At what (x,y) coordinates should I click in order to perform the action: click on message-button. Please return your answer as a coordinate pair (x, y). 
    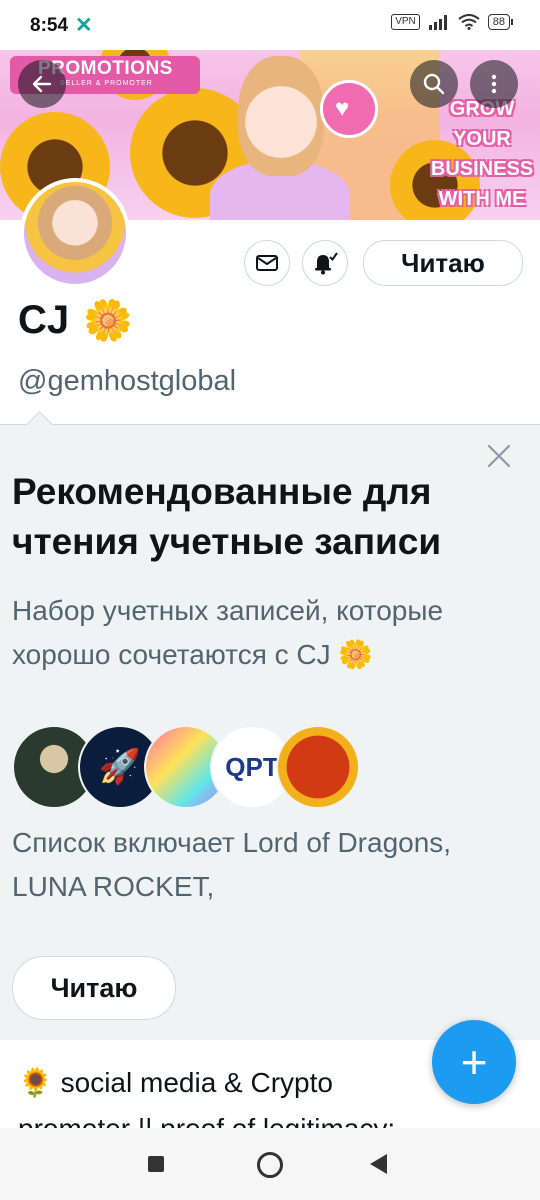
    Looking at the image, I should click on (267, 263).